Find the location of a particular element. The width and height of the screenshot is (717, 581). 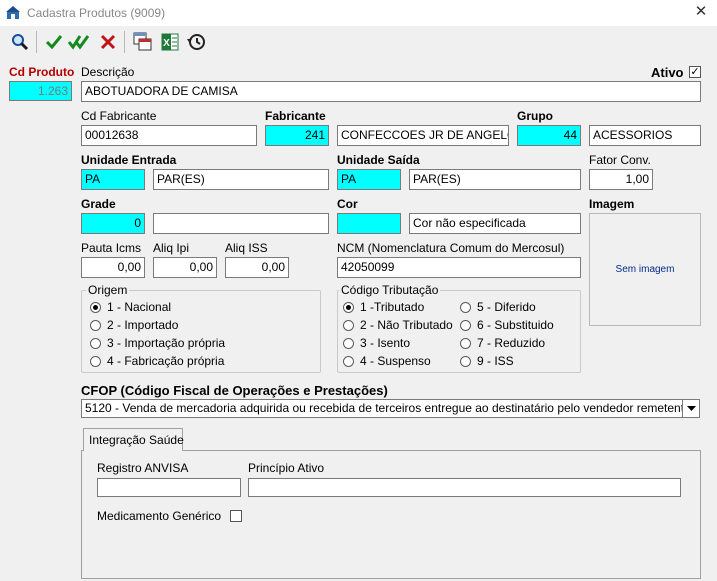

tributacao-option-label: 4 - Suspenso is located at coordinates (395, 361).